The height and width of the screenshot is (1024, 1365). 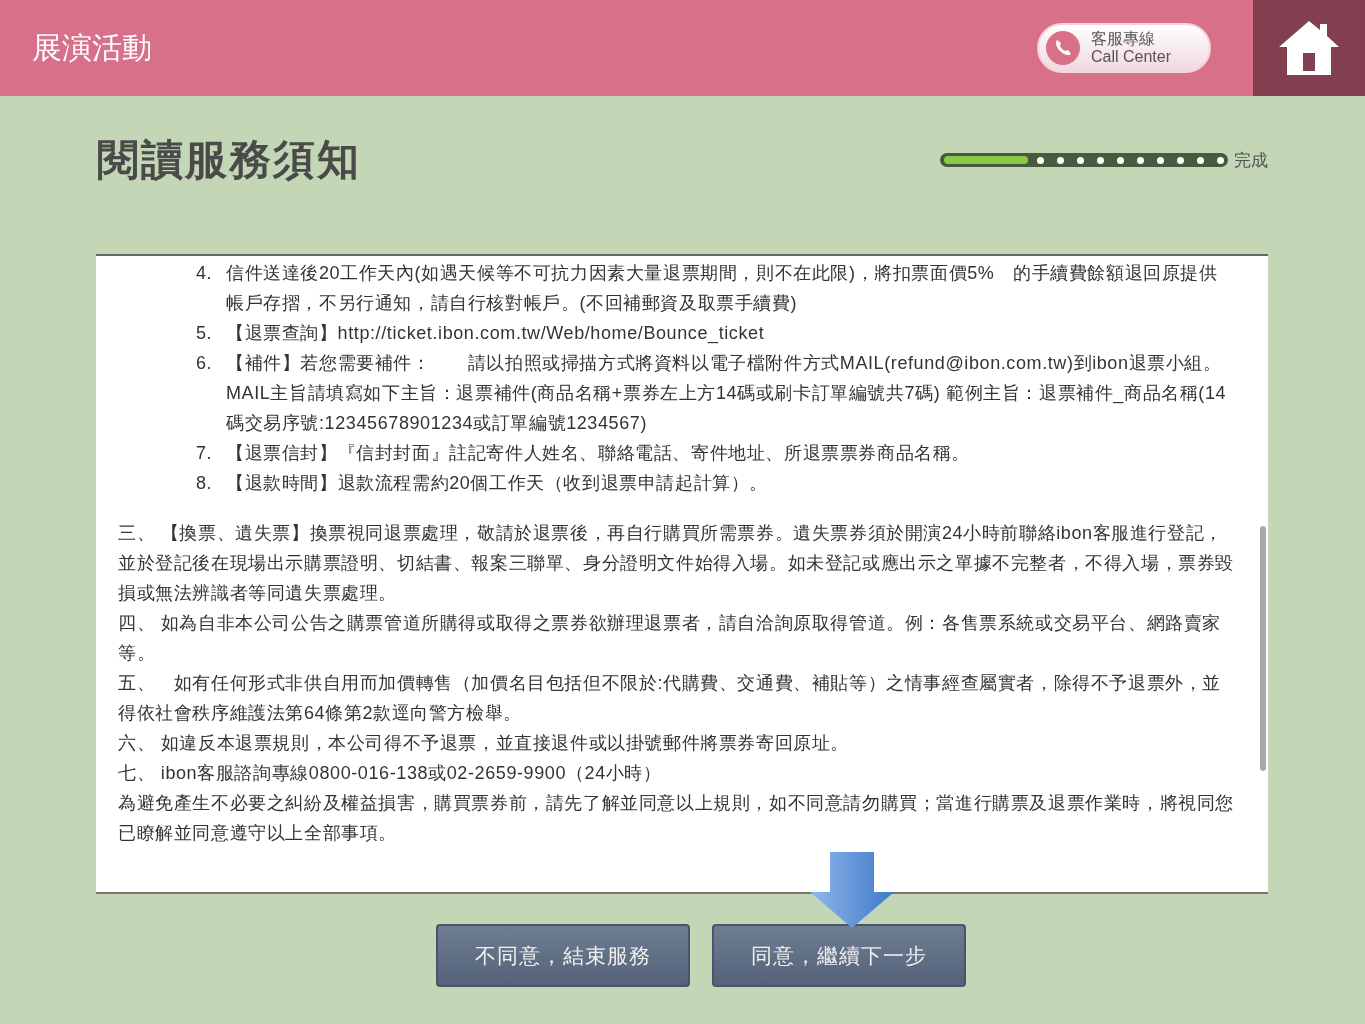 I want to click on item-number: 7., so click(x=205, y=453).